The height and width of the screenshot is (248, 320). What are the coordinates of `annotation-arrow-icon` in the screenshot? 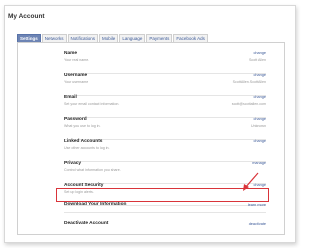 It's located at (251, 181).